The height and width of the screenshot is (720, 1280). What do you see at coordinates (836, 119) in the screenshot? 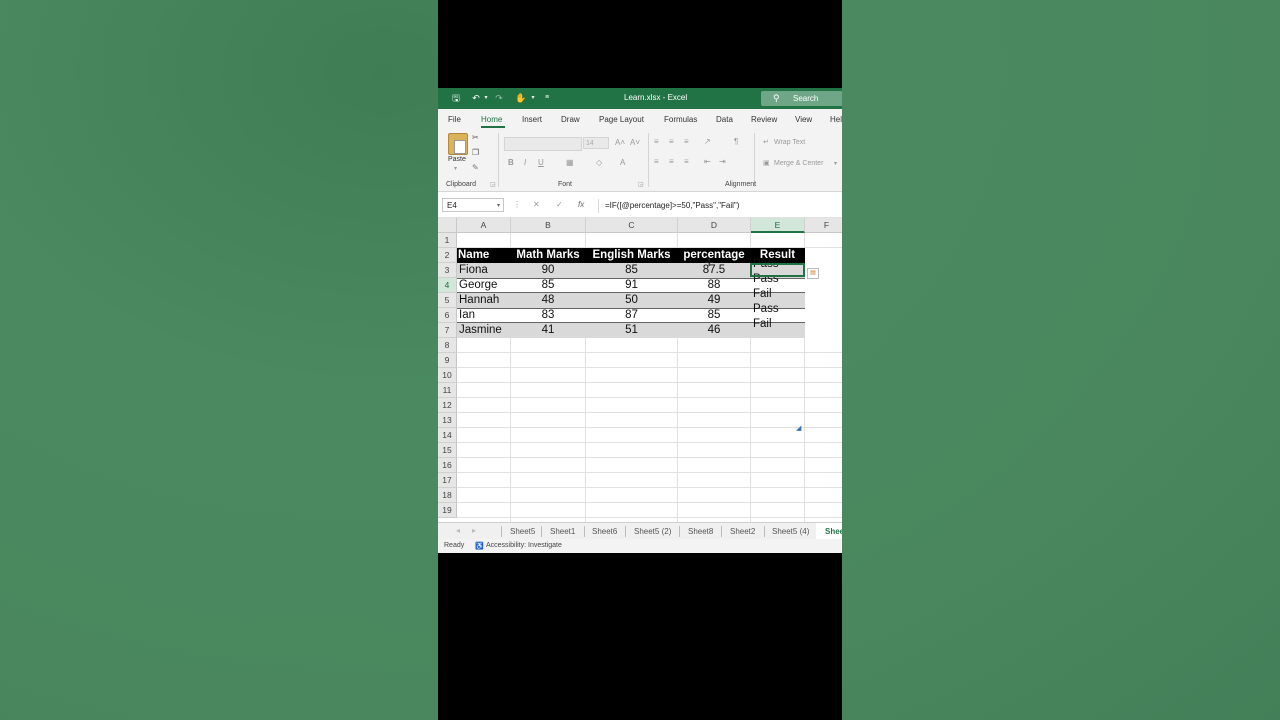
I see `tab-help: Hel` at bounding box center [836, 119].